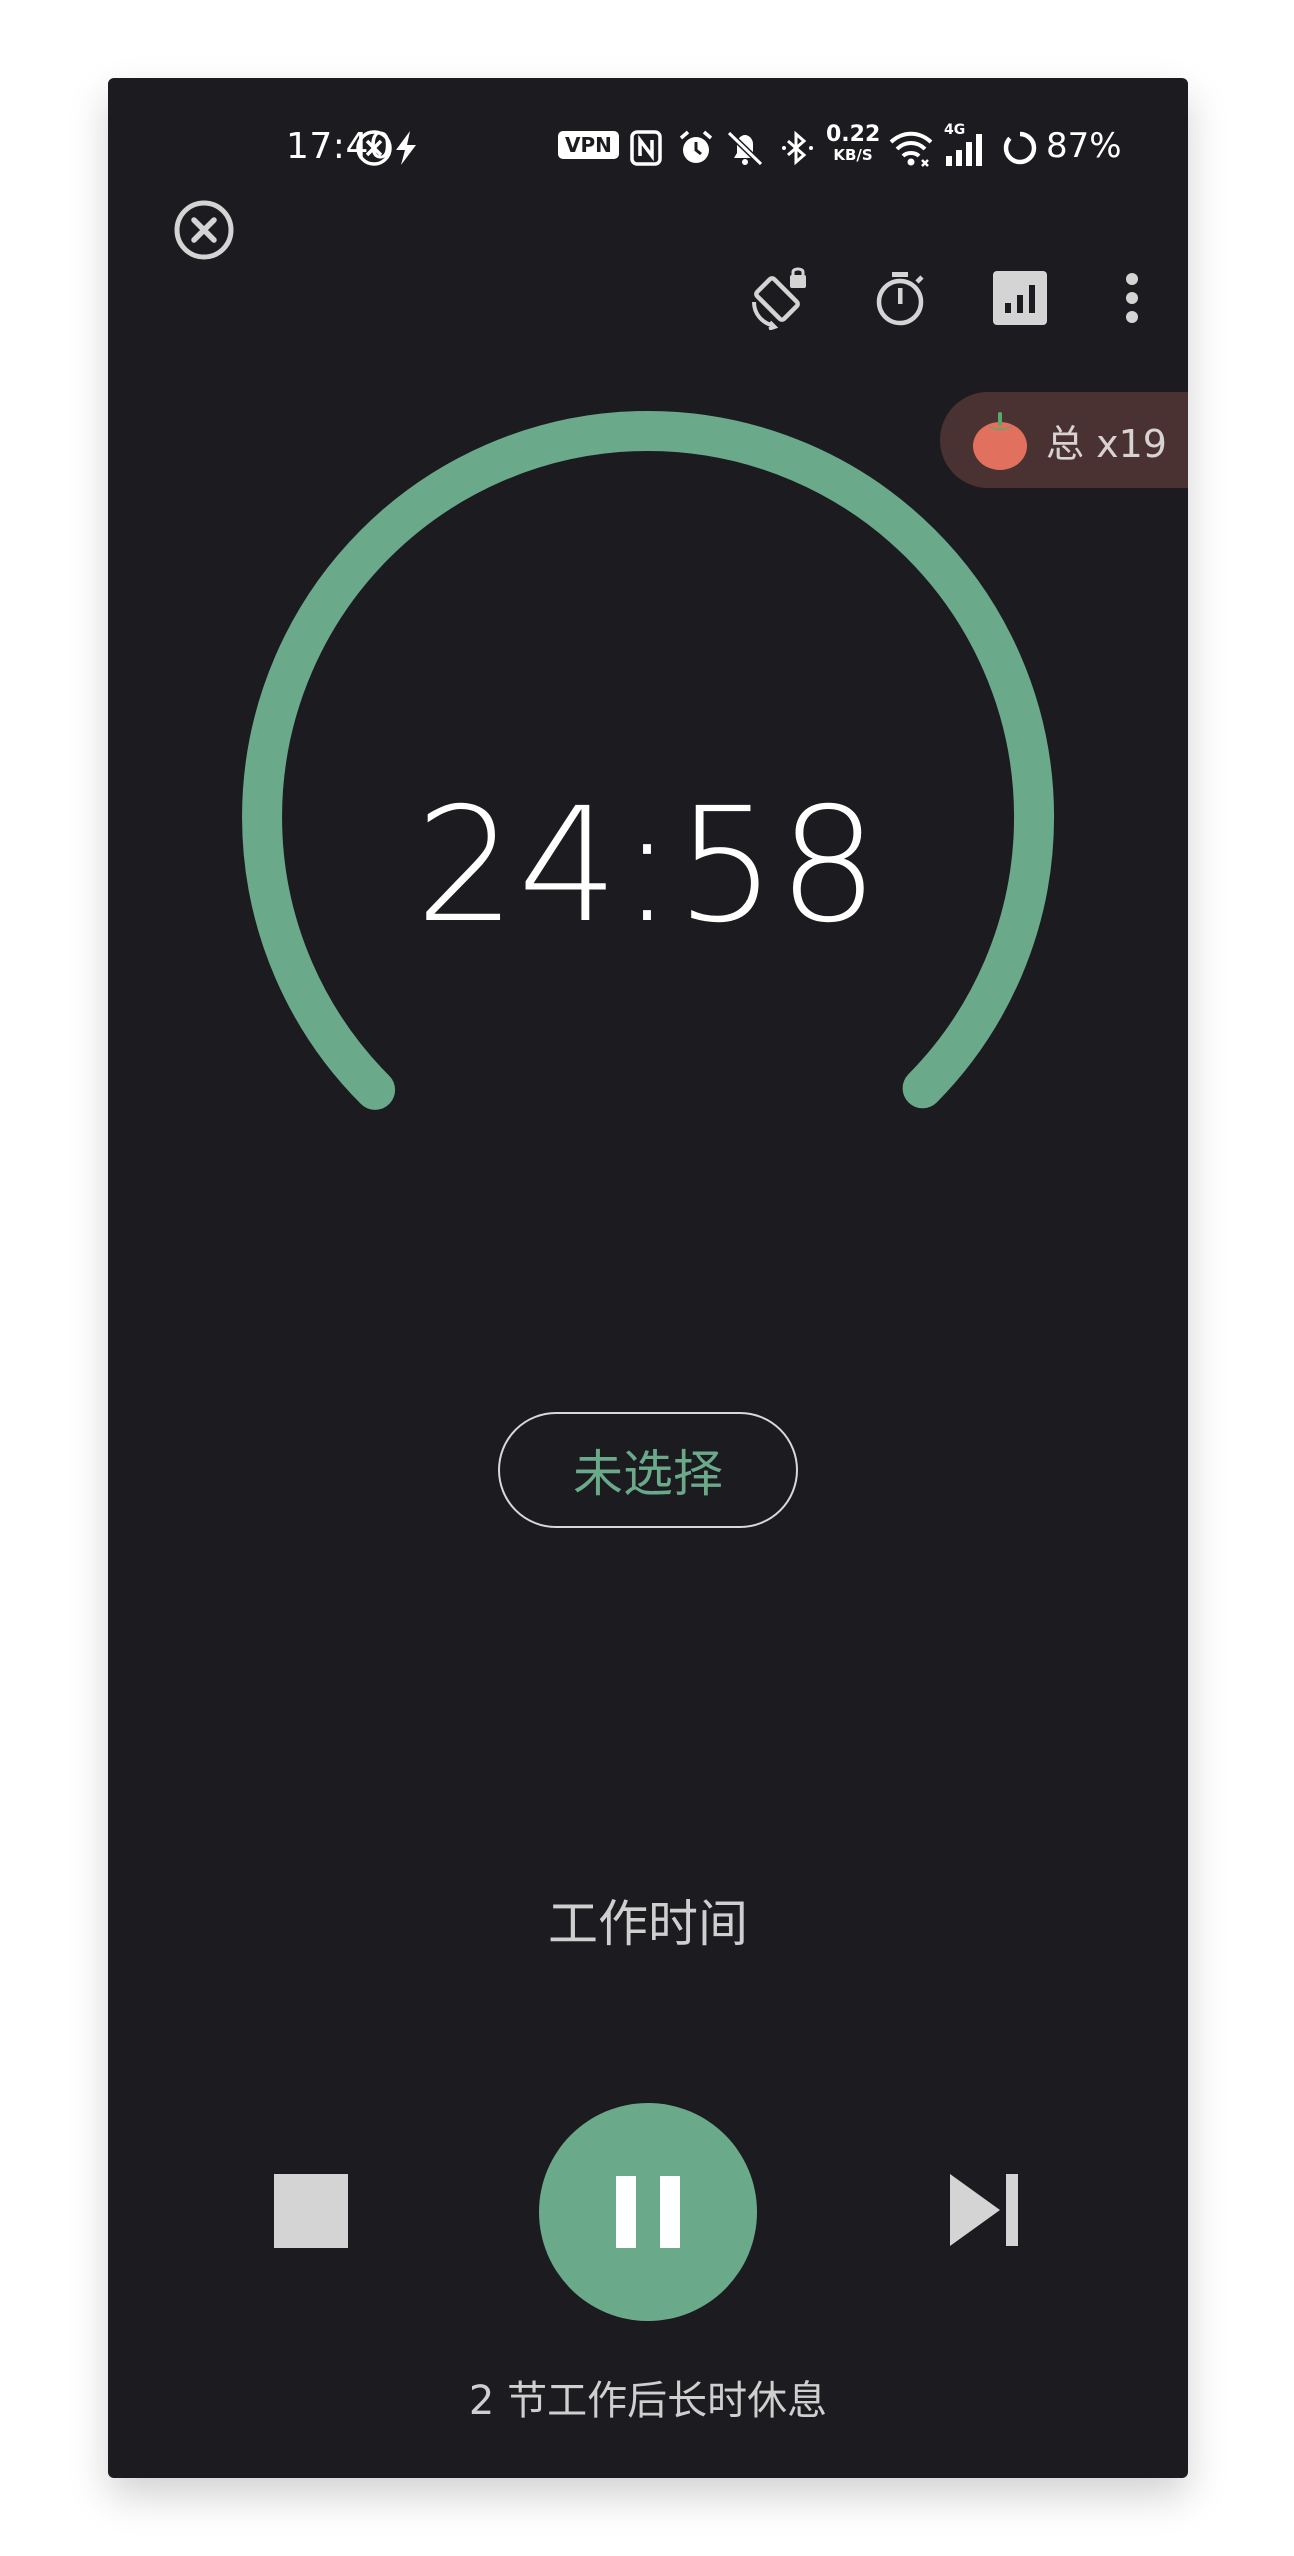 The image size is (1294, 2556). I want to click on timer-display: 24:58, so click(648, 866).